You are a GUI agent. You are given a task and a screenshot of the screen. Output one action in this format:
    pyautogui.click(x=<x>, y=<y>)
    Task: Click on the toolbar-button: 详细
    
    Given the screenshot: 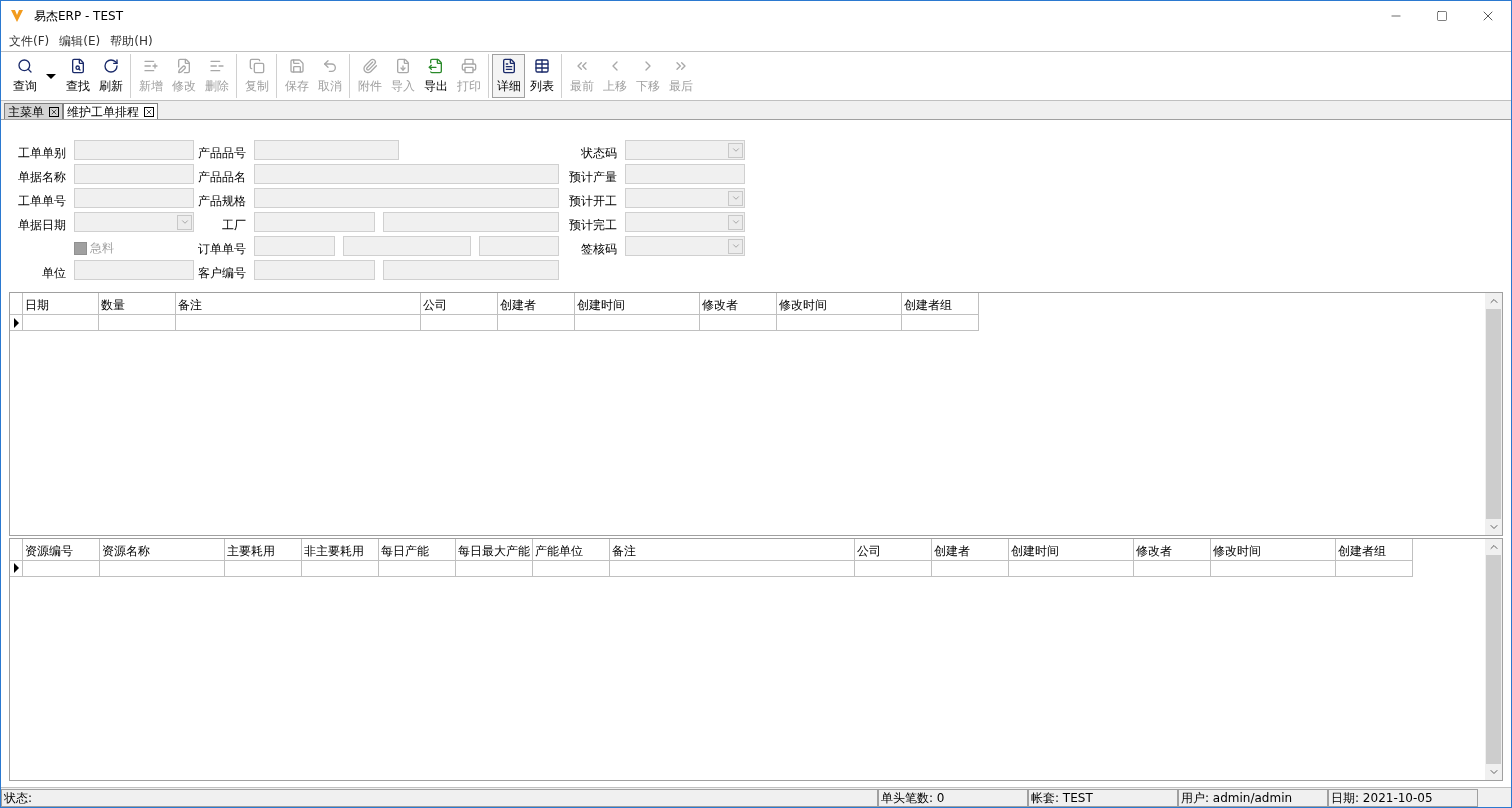 What is the action you would take?
    pyautogui.click(x=508, y=76)
    